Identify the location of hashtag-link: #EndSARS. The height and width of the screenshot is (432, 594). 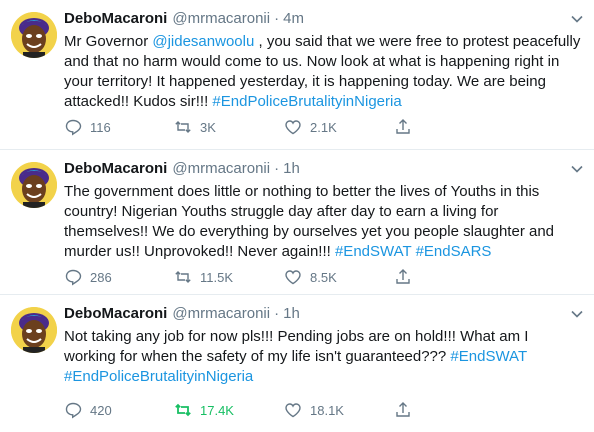
(454, 251).